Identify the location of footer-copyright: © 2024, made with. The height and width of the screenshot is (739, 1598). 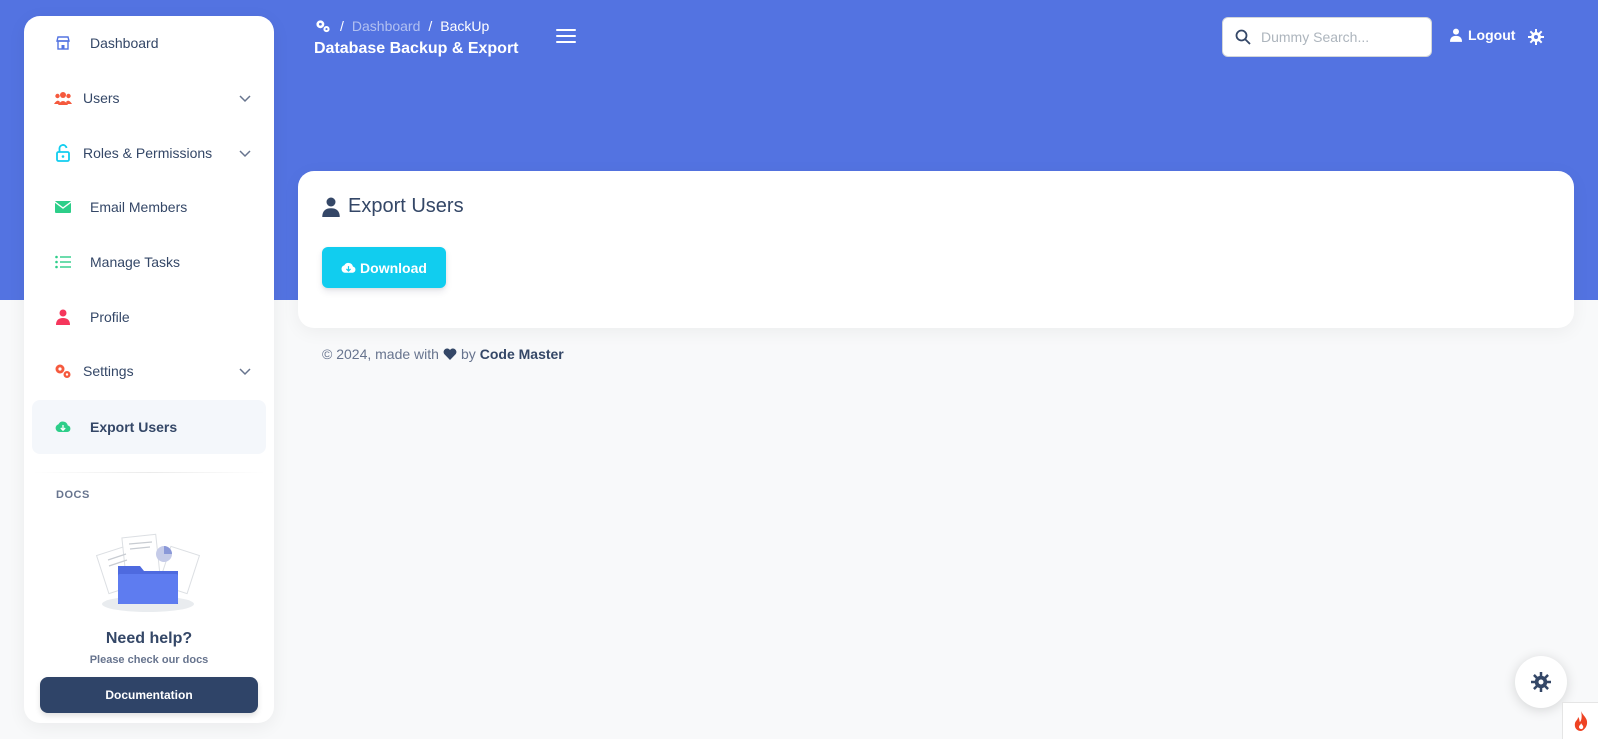
(380, 354).